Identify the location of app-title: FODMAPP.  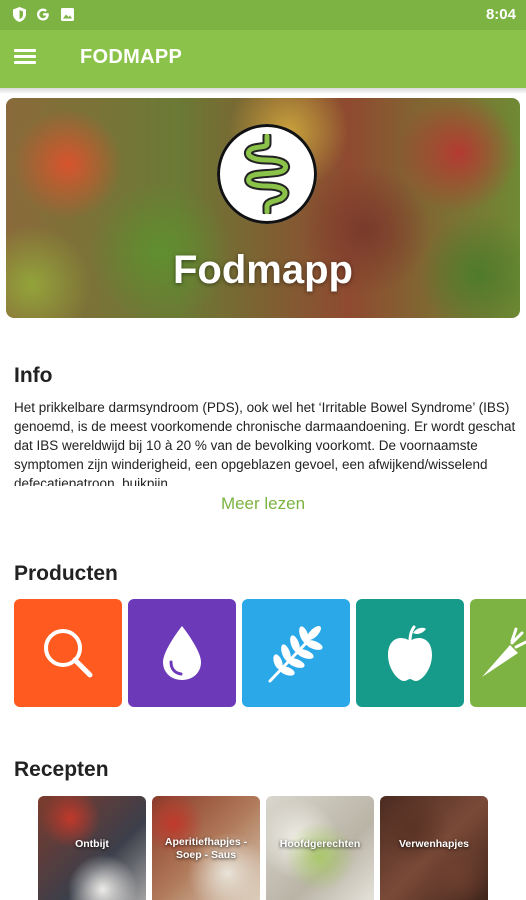
(131, 57).